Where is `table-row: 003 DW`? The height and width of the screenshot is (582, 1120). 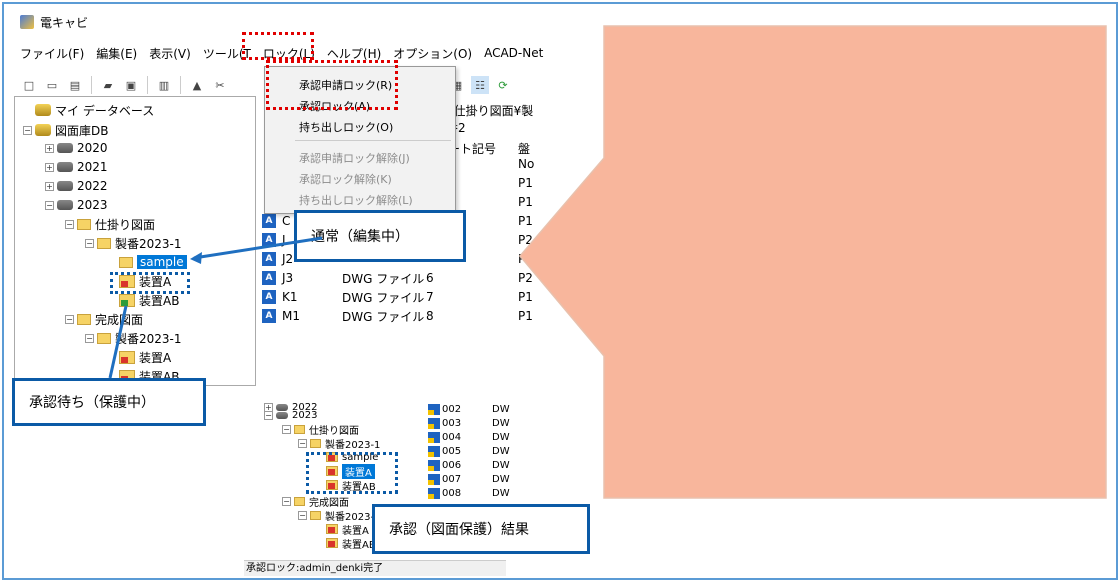 table-row: 003 DW is located at coordinates (469, 423).